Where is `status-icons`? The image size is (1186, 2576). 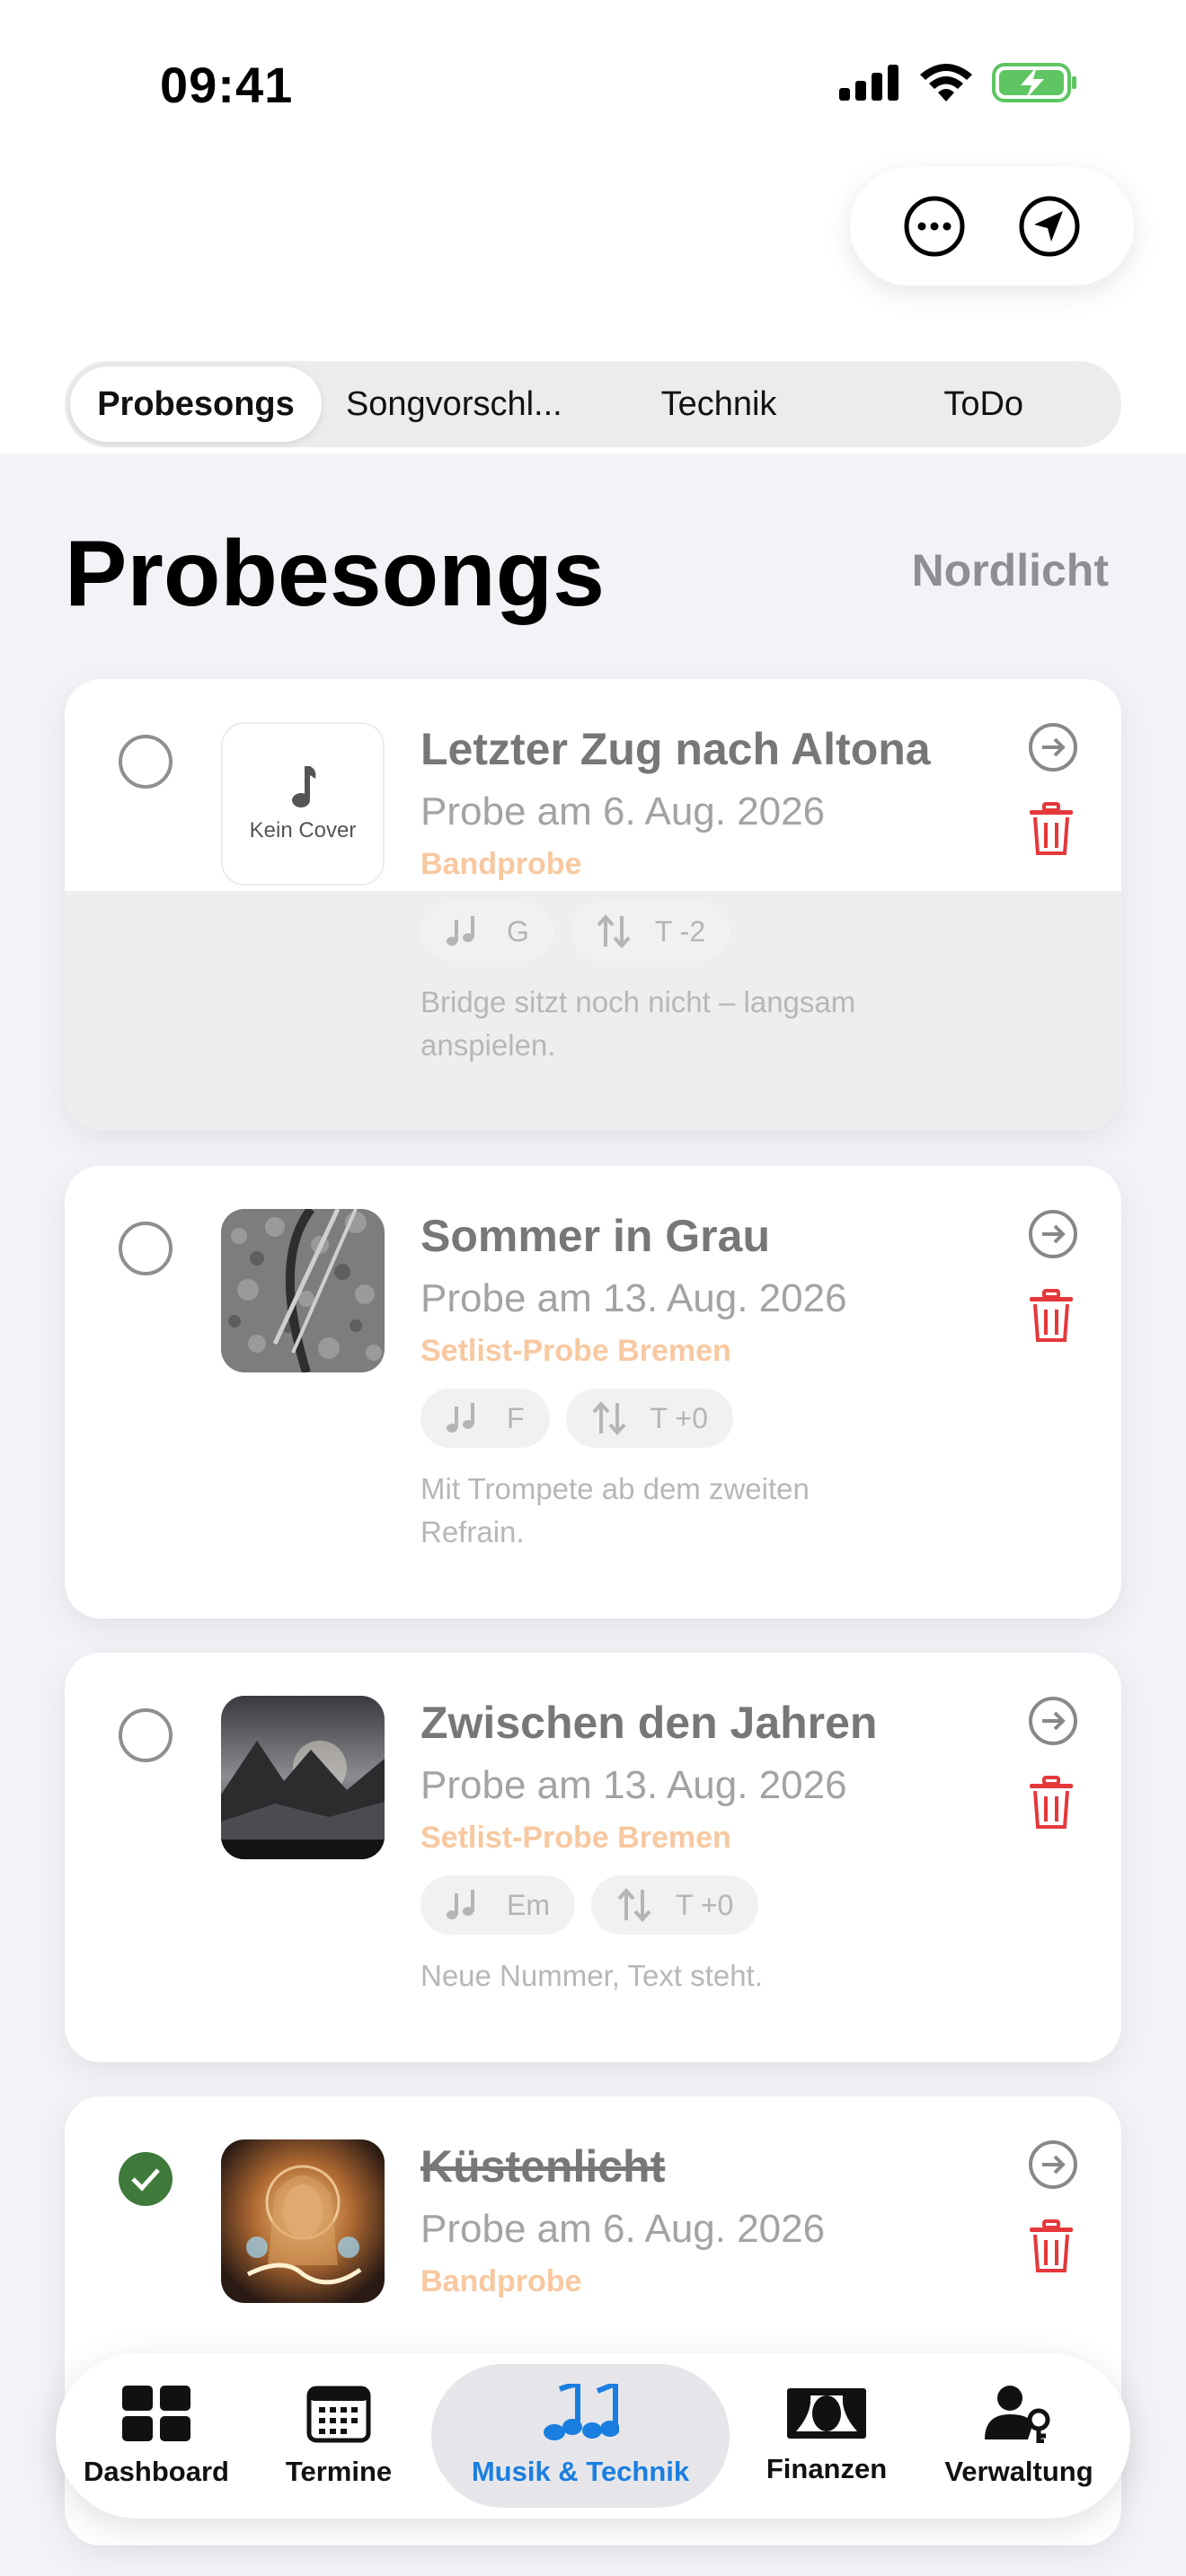
status-icons is located at coordinates (958, 82).